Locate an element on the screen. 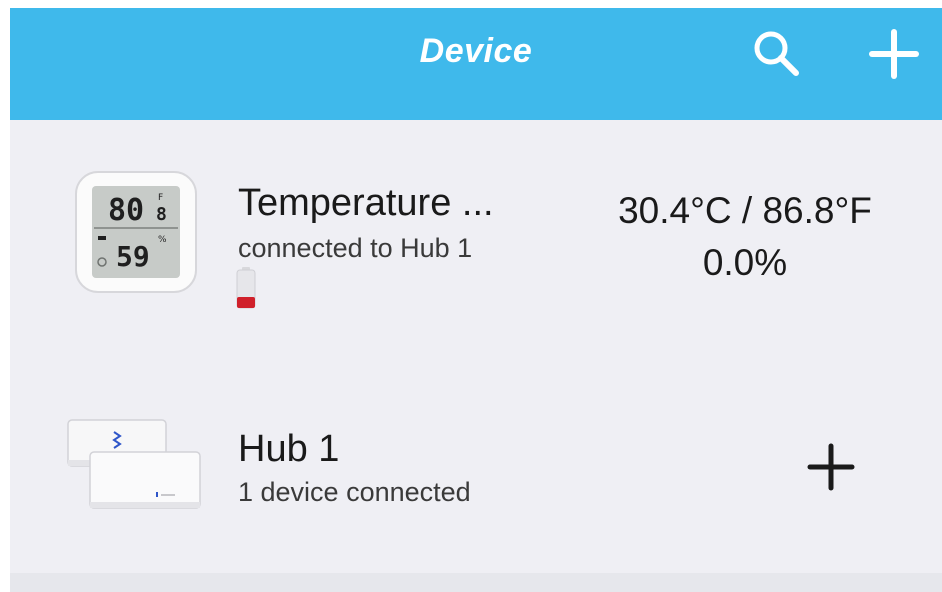  display-top-decimal: 8 is located at coordinates (161, 214).